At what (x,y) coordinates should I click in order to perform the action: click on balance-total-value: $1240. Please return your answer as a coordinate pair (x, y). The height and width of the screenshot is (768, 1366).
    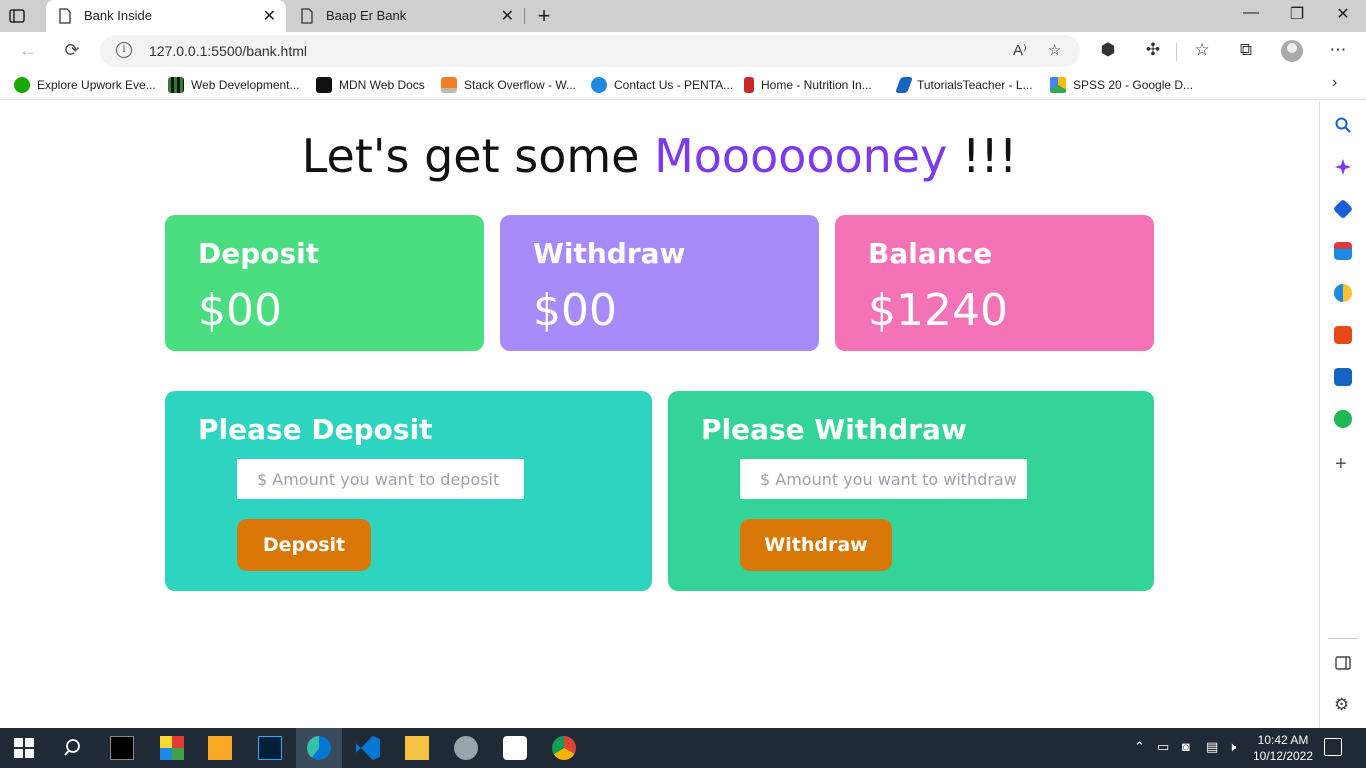
    Looking at the image, I should click on (938, 310).